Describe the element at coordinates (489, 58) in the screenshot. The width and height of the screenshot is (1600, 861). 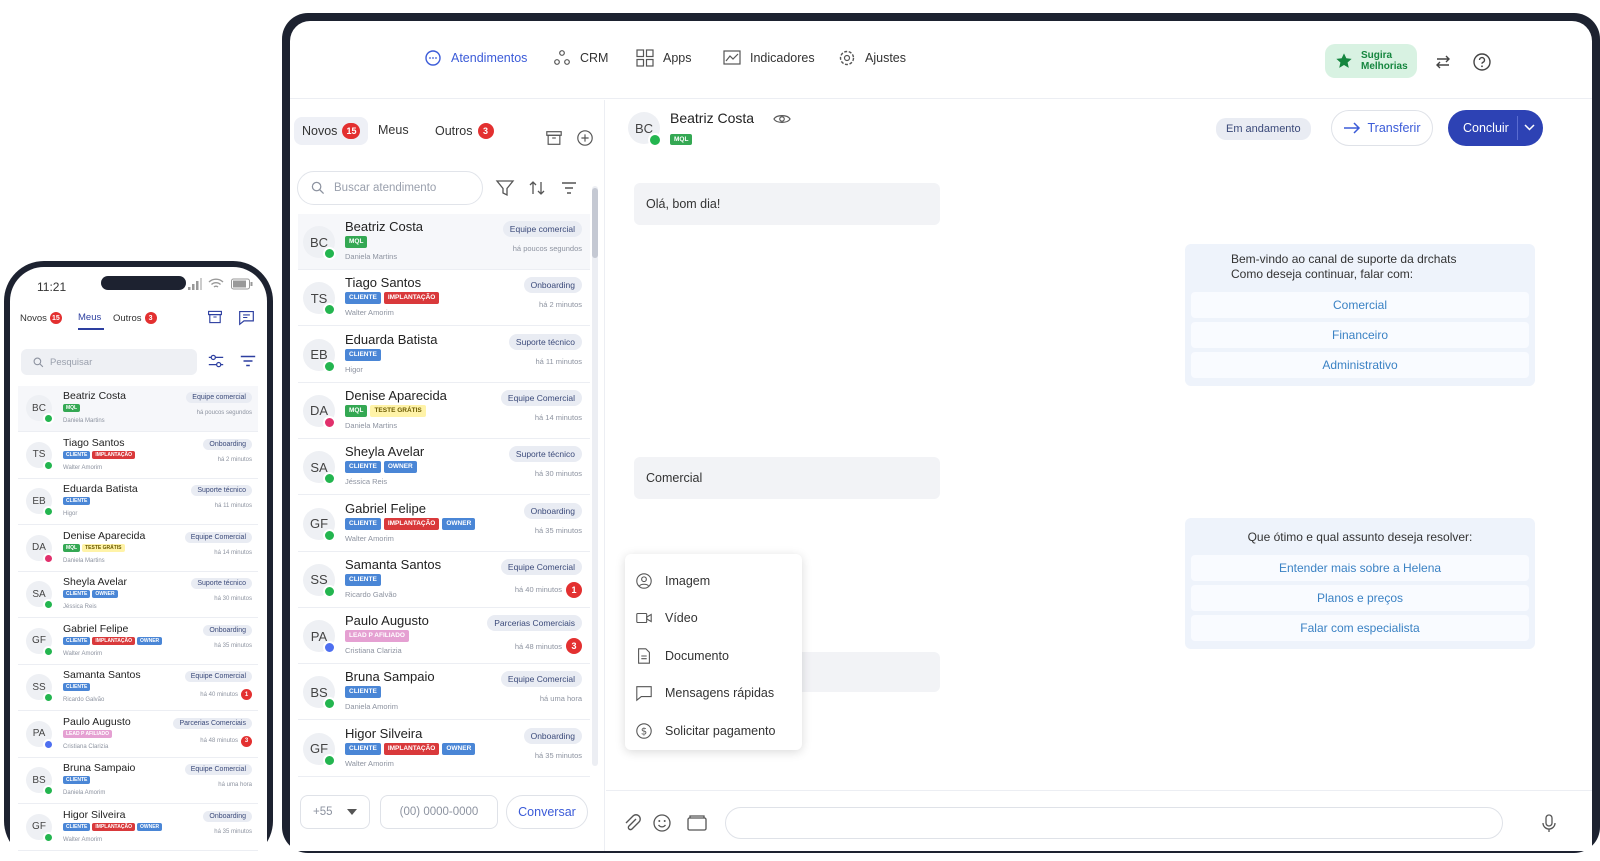
I see `nav-label: Atendimentos` at that location.